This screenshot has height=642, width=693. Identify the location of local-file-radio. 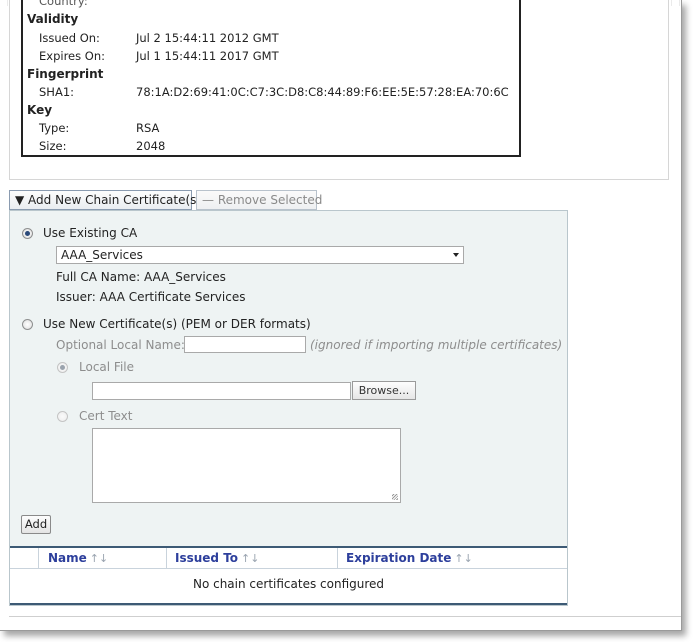
(62, 367).